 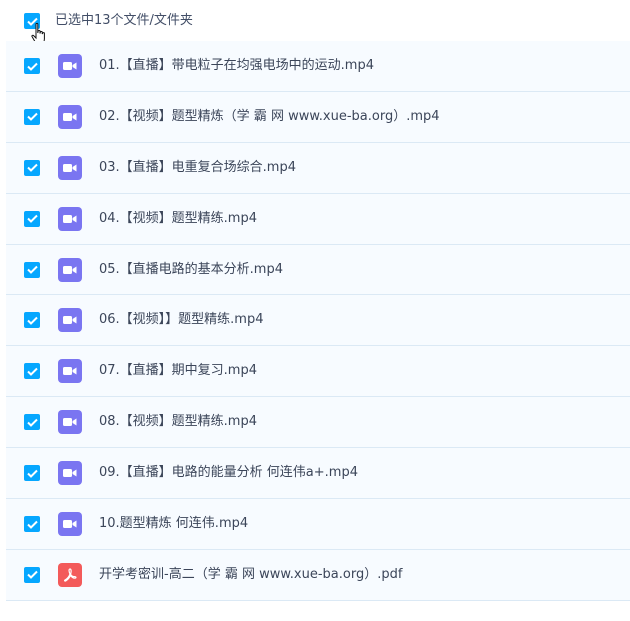 What do you see at coordinates (318, 372) in the screenshot?
I see `file-row: 07.【直播】期中复习.mp4` at bounding box center [318, 372].